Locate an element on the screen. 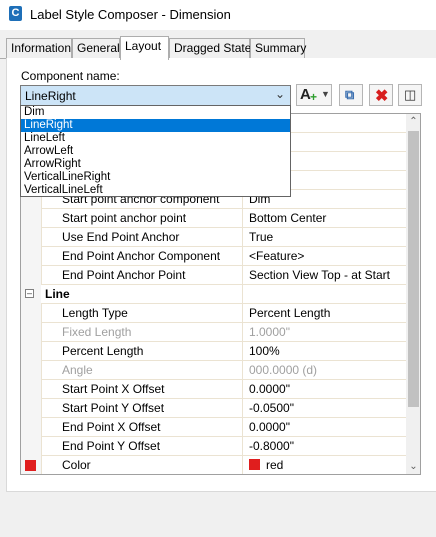 The height and width of the screenshot is (537, 436). component-name-value: LineRight is located at coordinates (50, 96).